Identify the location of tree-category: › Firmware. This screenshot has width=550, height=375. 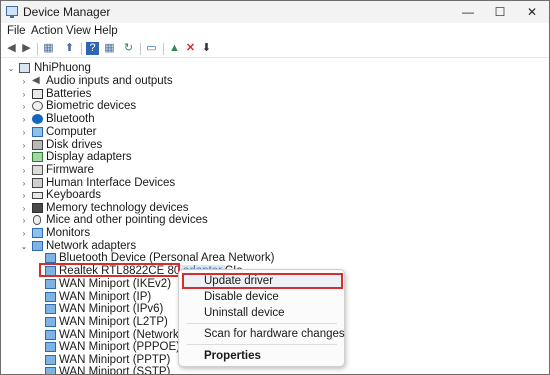
(126, 170).